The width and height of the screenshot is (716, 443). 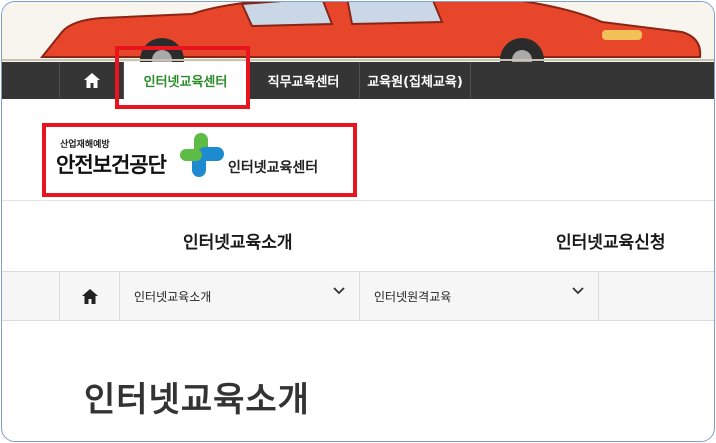 What do you see at coordinates (237, 240) in the screenshot?
I see `main-menu-about: 인터넷교육소개` at bounding box center [237, 240].